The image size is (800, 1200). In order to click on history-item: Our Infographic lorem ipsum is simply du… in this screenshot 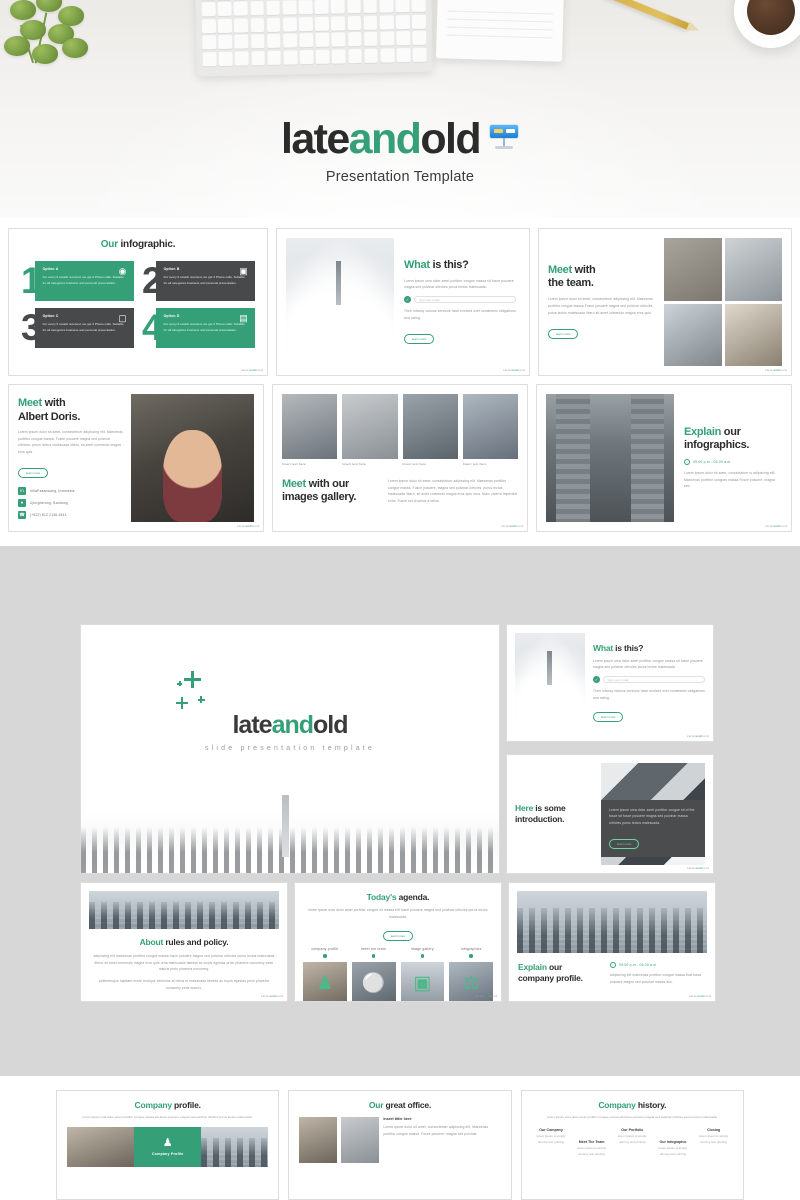, I will do `click(673, 1148)`.